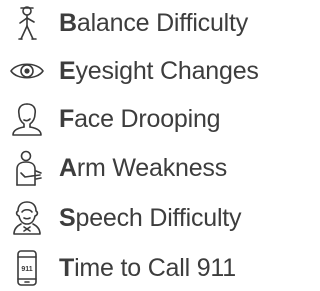 Image resolution: width=320 pixels, height=291 pixels. What do you see at coordinates (158, 218) in the screenshot?
I see `item-text: peech Difficulty` at bounding box center [158, 218].